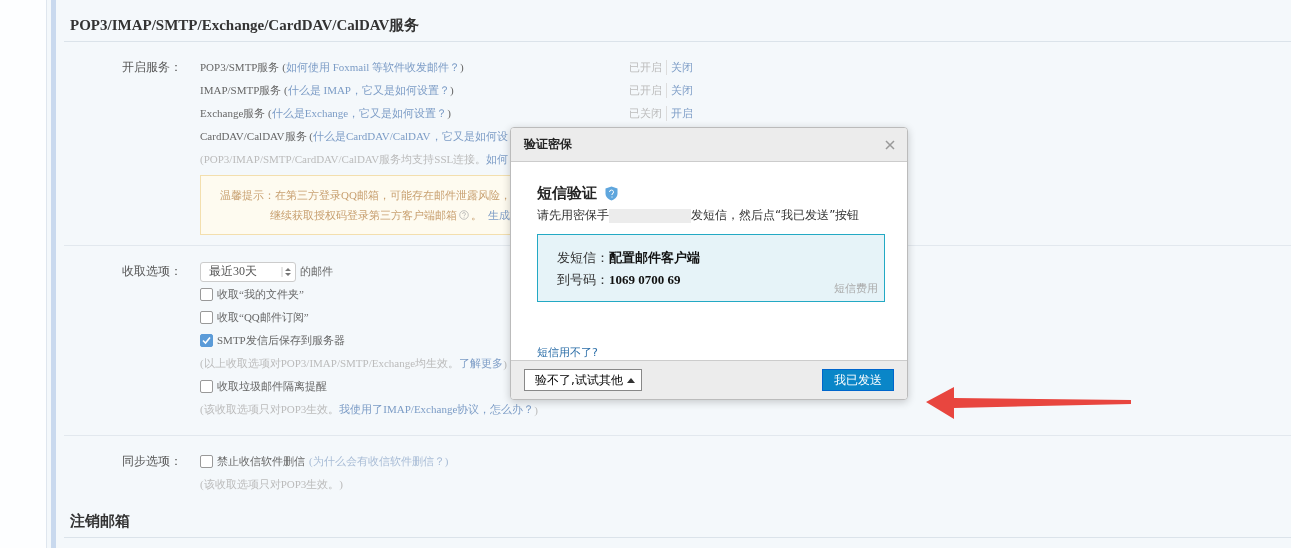 This screenshot has width=1291, height=548. What do you see at coordinates (682, 113) in the screenshot?
I see `toggle-link: 开启` at bounding box center [682, 113].